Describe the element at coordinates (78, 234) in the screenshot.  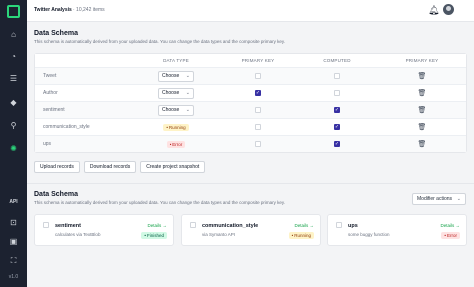
I see `card-subtitle: calculates via TextBlob` at that location.